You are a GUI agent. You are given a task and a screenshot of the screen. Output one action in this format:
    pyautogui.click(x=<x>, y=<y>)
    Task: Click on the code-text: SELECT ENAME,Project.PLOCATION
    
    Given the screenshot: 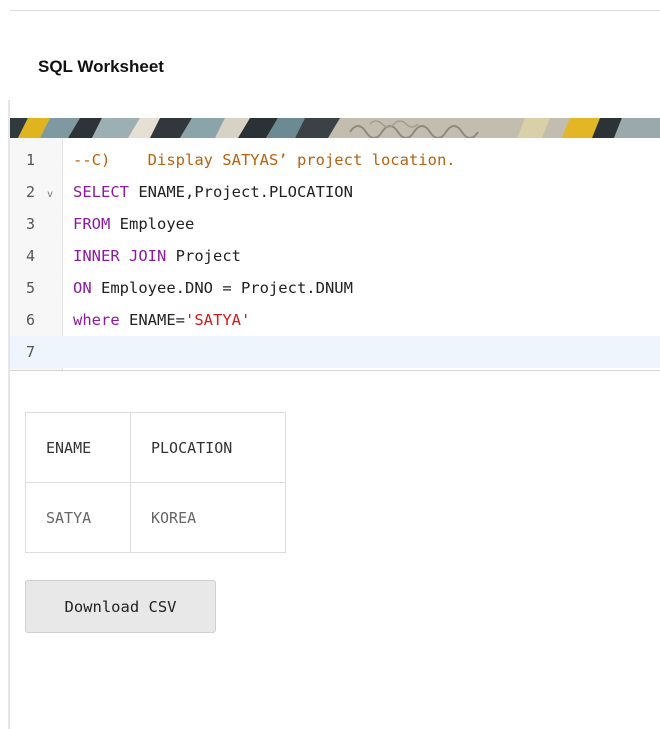 What is the action you would take?
    pyautogui.click(x=213, y=192)
    